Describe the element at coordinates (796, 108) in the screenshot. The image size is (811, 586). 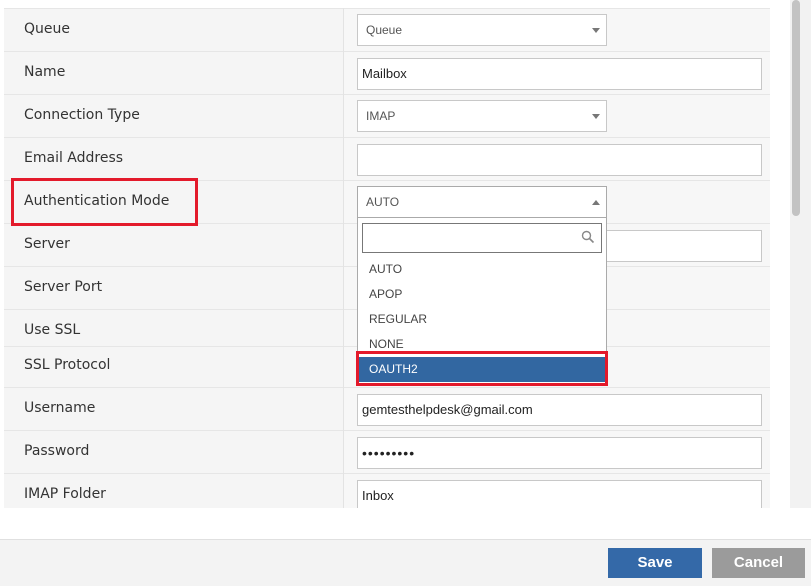
I see `scrollbar-thumb` at that location.